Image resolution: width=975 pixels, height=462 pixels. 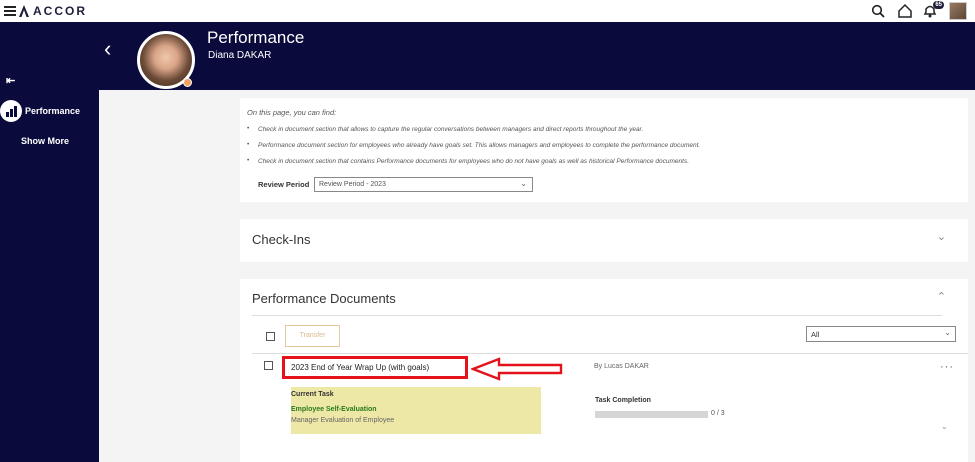 I want to click on current-task-link: Employee Self-Evaluation, so click(x=334, y=409).